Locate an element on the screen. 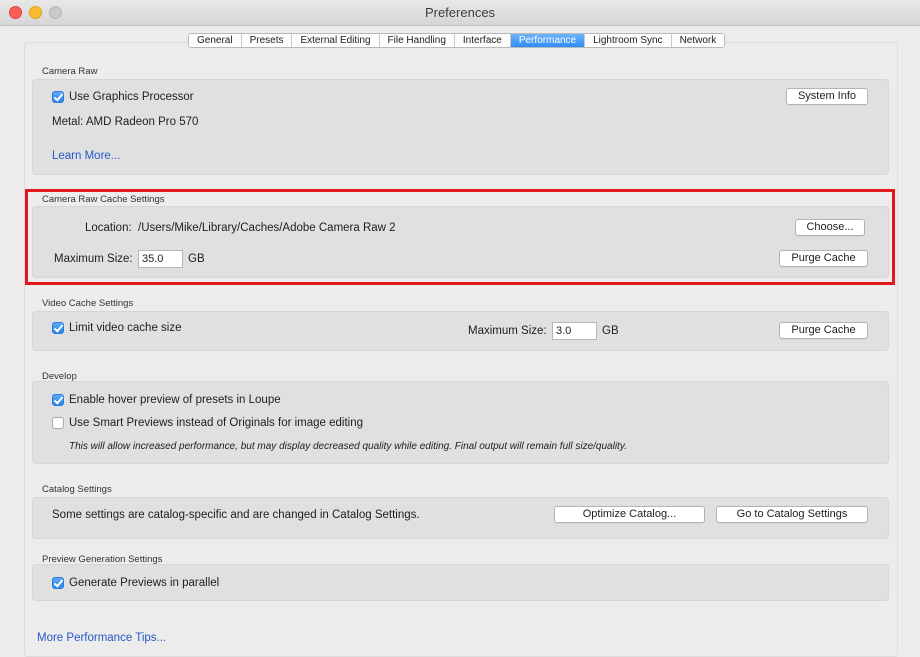 The width and height of the screenshot is (920, 657). cache-location-label: Location: is located at coordinates (108, 228).